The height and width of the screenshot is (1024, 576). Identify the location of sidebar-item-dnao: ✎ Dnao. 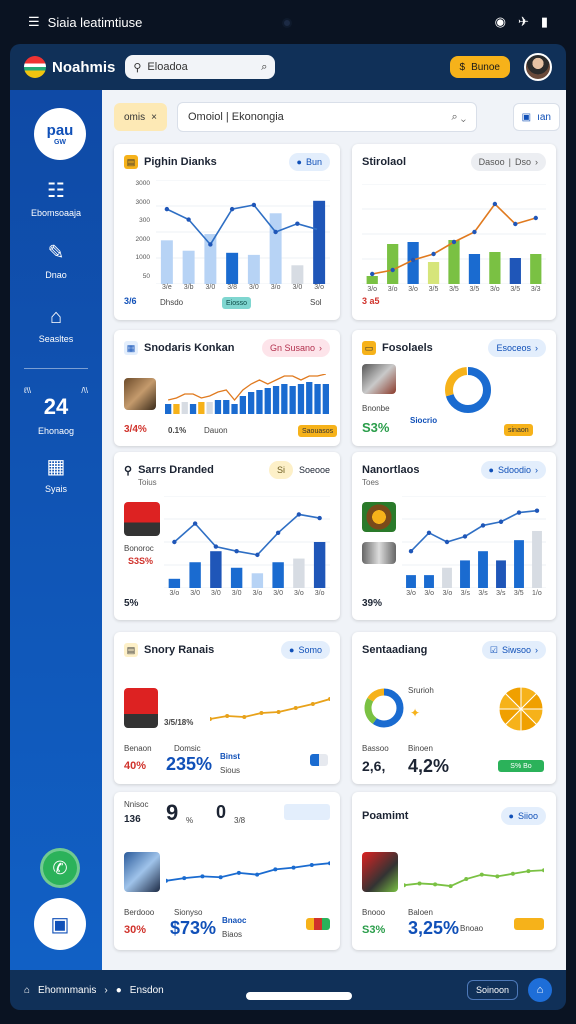
(56, 261).